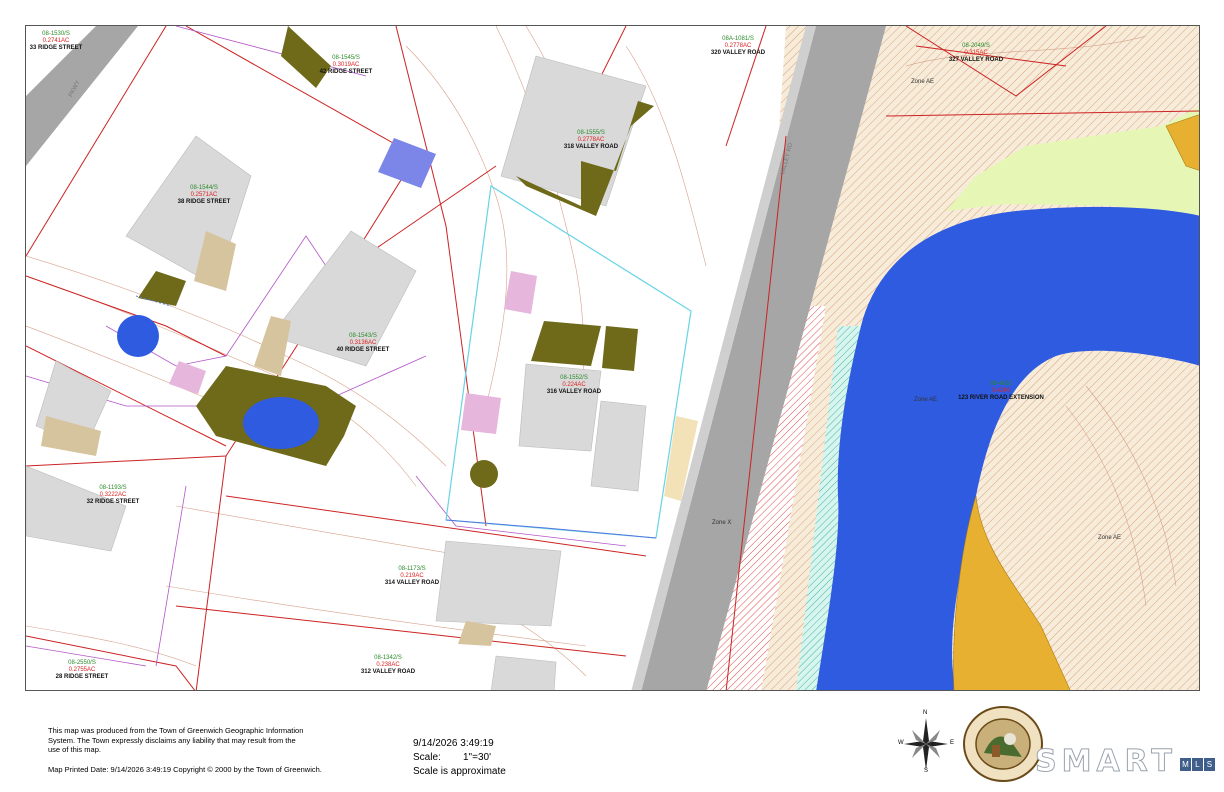 The image size is (1224, 792). What do you see at coordinates (453, 743) in the screenshot?
I see `timestamp: 9/14/2026 3:49:19` at bounding box center [453, 743].